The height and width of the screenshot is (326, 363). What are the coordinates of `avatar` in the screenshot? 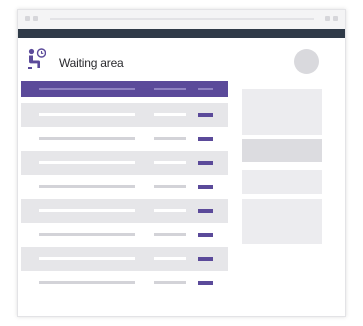 It's located at (306, 61).